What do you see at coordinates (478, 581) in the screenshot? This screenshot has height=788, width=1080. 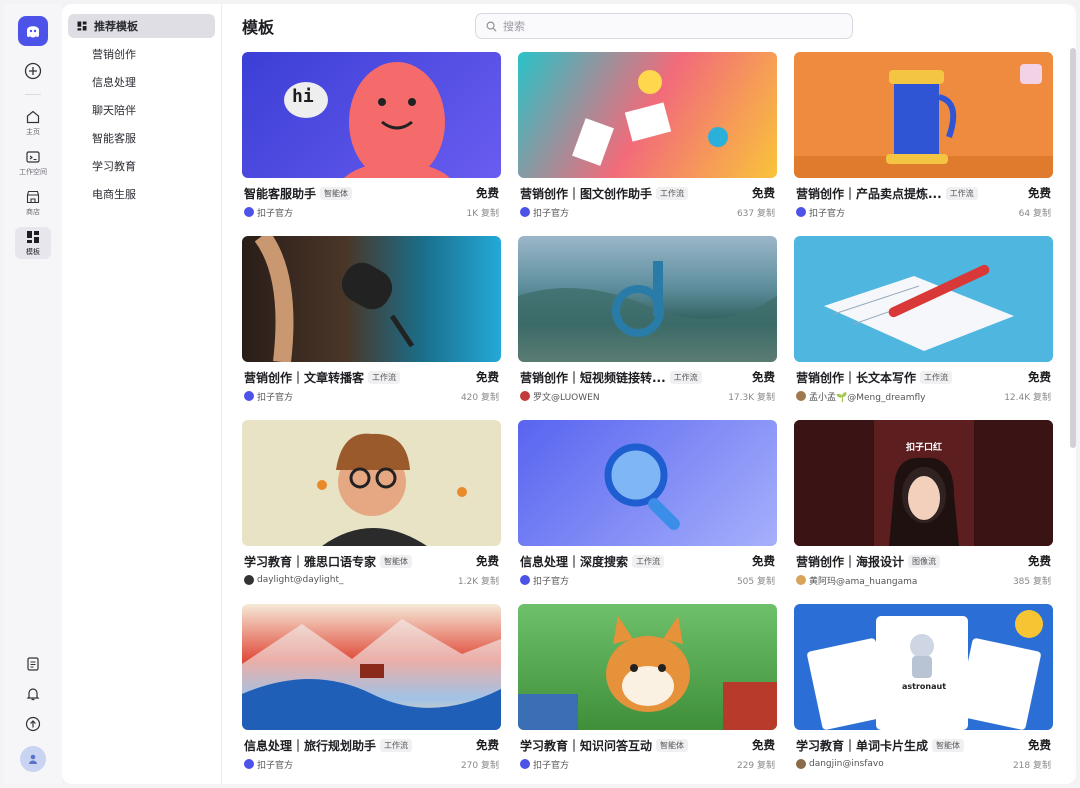 I see `card-copies: 1.2K 复制` at bounding box center [478, 581].